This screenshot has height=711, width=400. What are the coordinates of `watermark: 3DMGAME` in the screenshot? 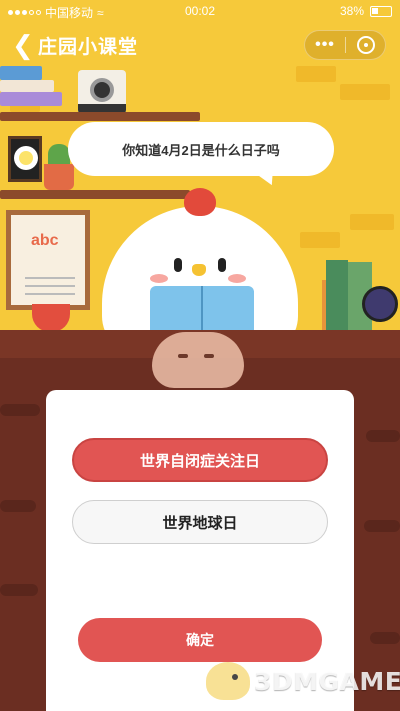 It's located at (303, 681).